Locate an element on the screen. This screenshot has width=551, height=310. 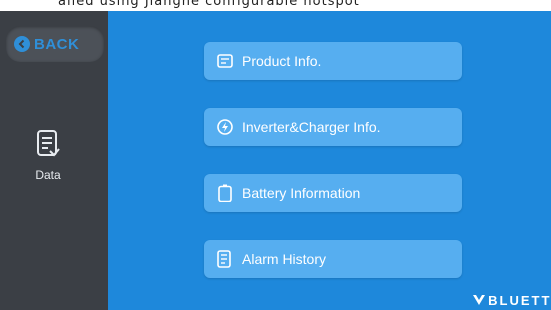
sidebar-item-label: Data is located at coordinates (48, 175).